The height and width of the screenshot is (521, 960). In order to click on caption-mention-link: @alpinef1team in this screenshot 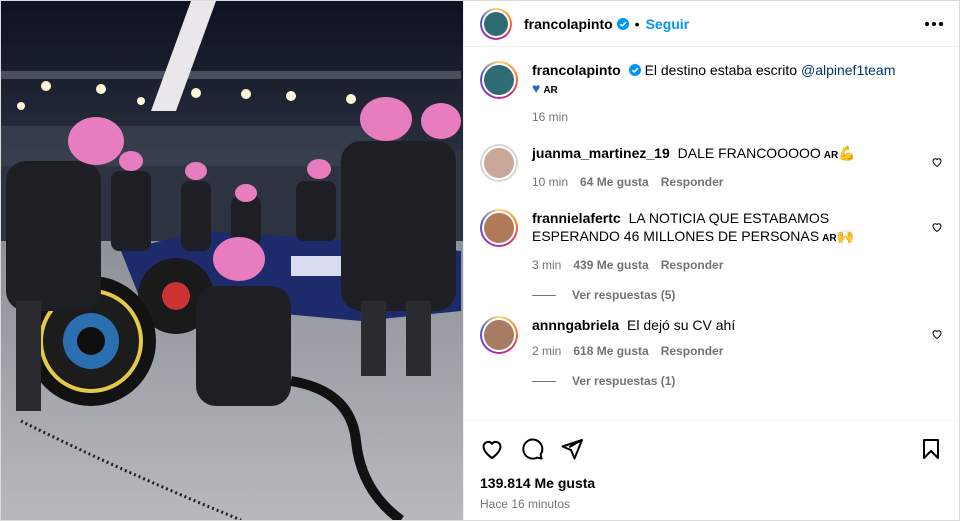, I will do `click(848, 70)`.